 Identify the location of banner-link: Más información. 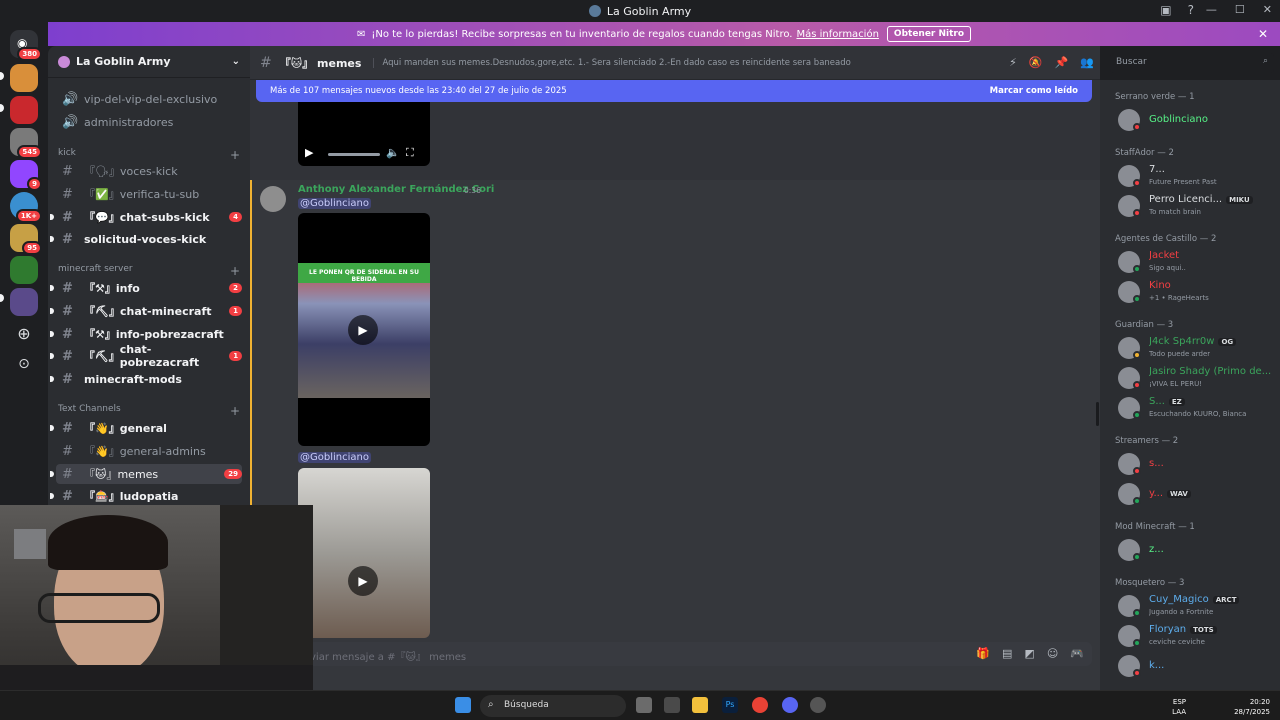
(837, 34).